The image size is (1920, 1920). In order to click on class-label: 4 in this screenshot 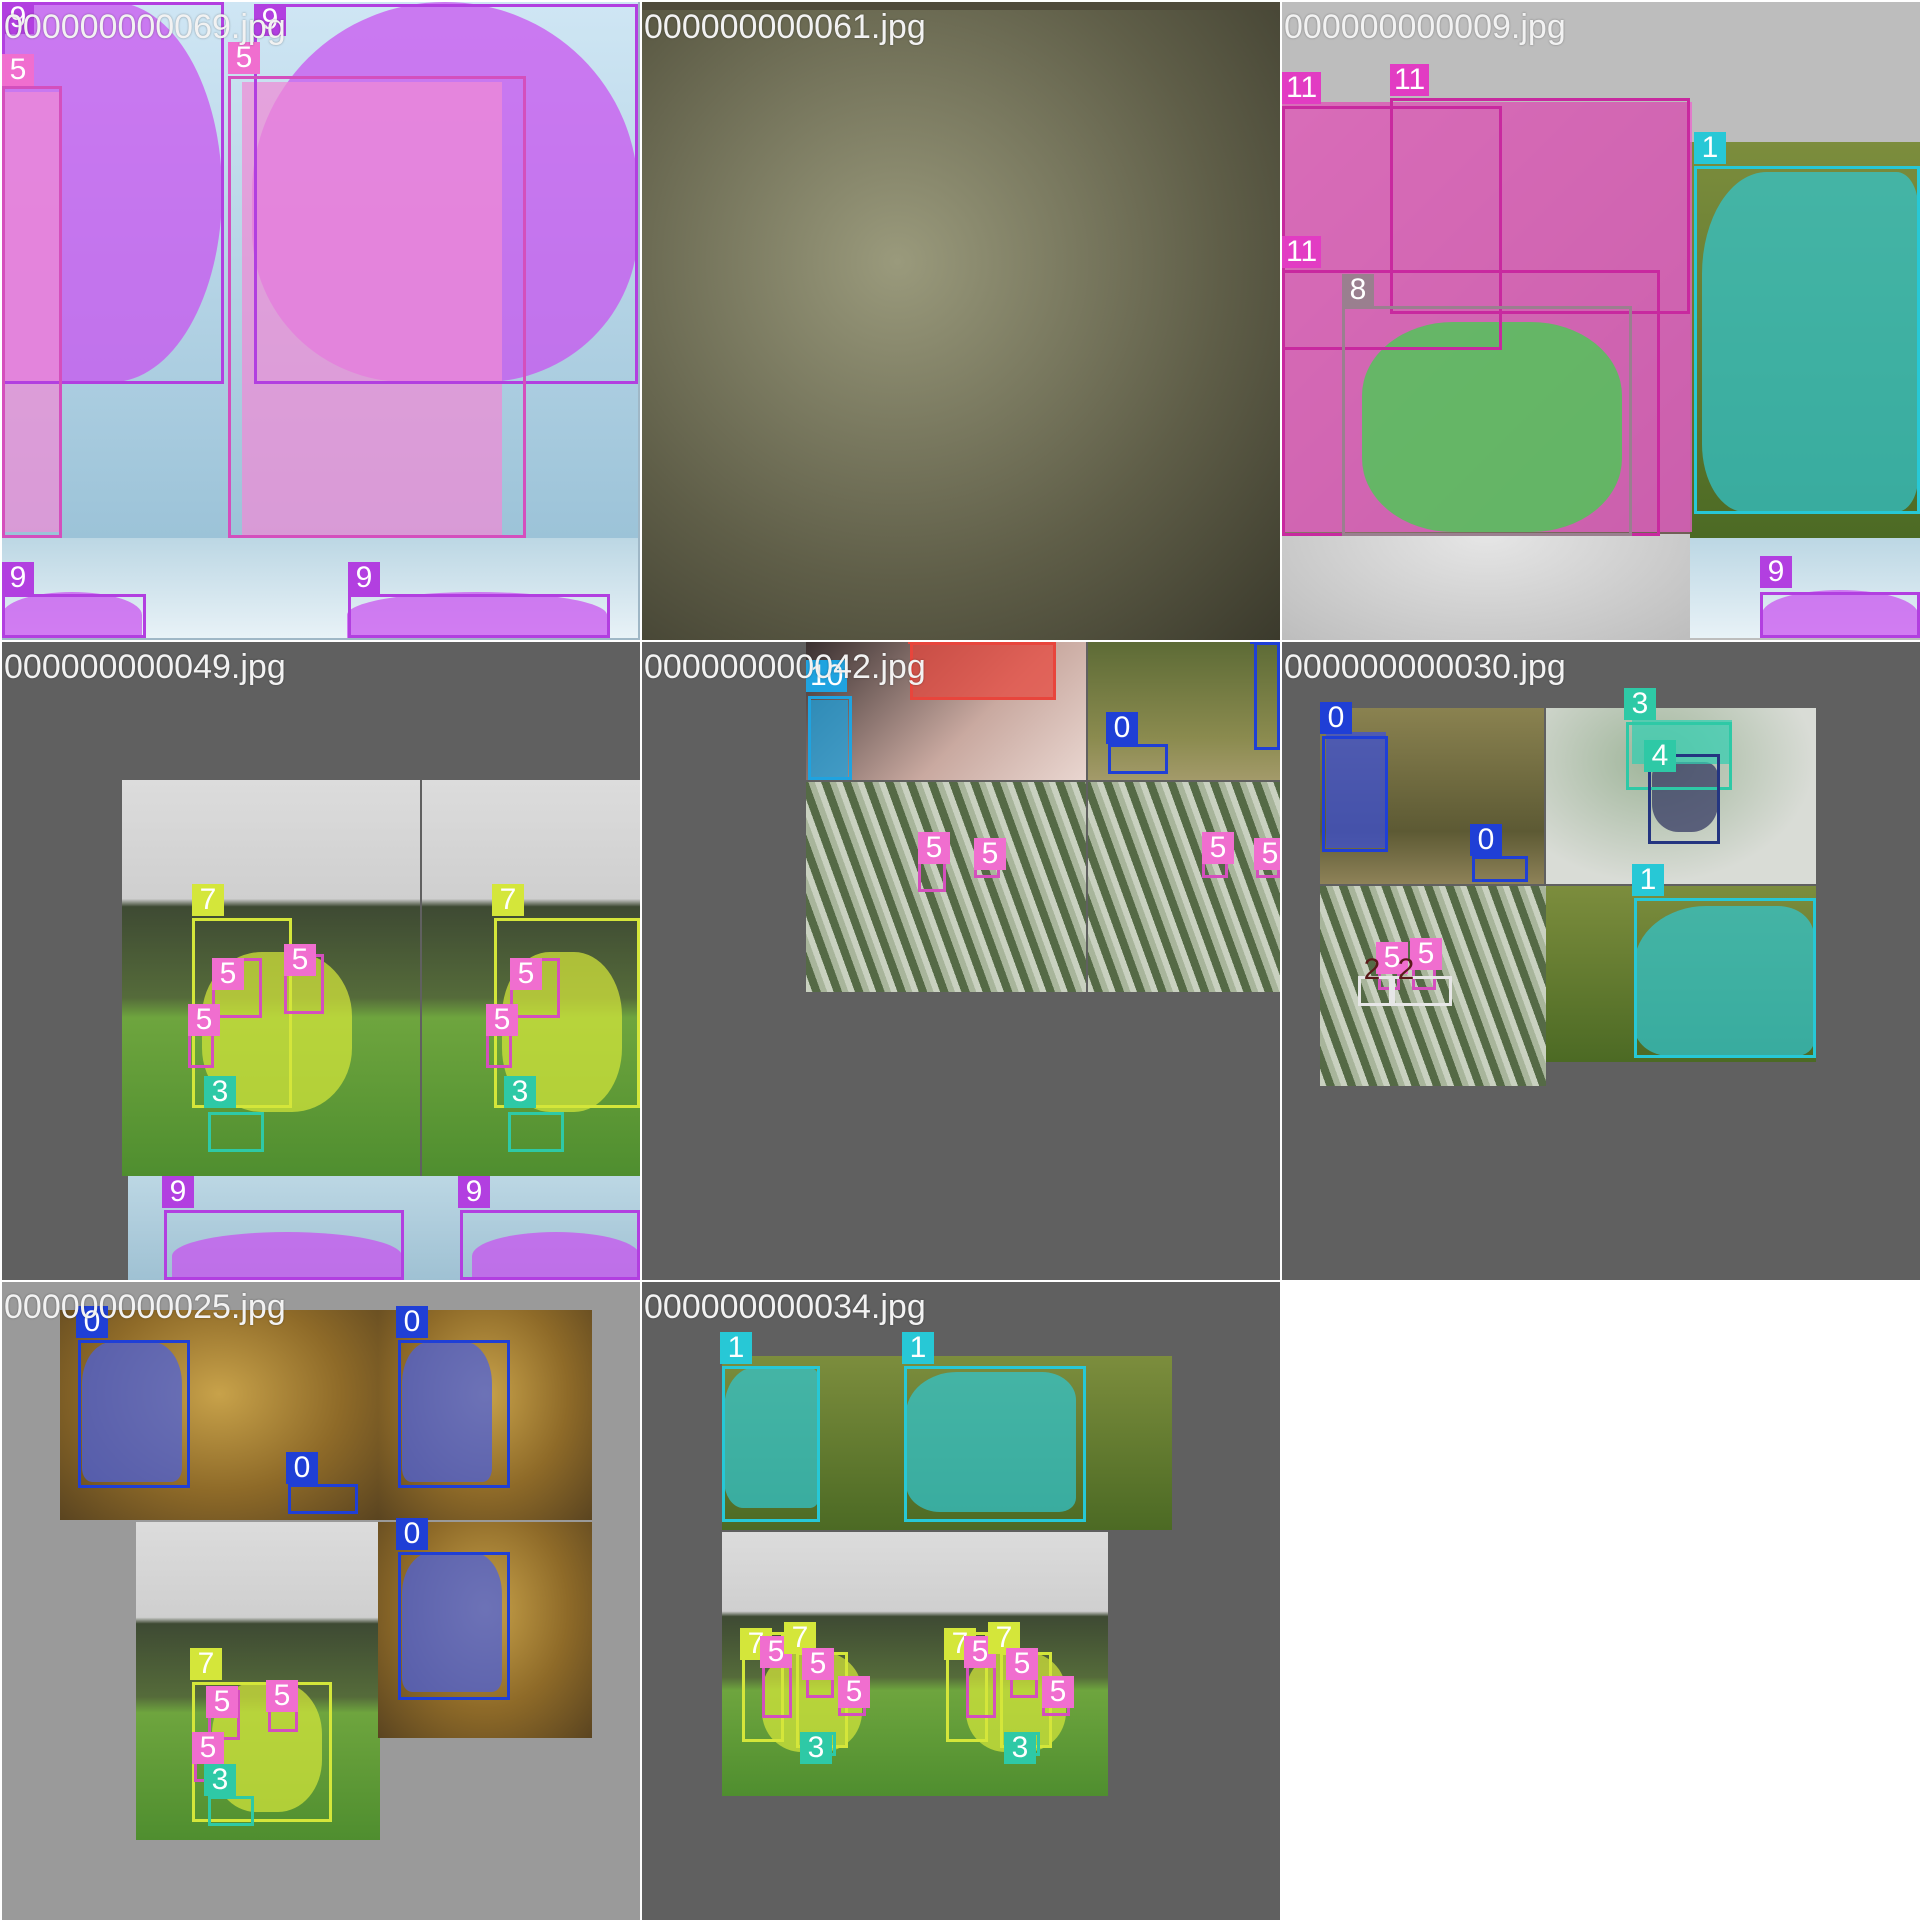, I will do `click(1660, 756)`.